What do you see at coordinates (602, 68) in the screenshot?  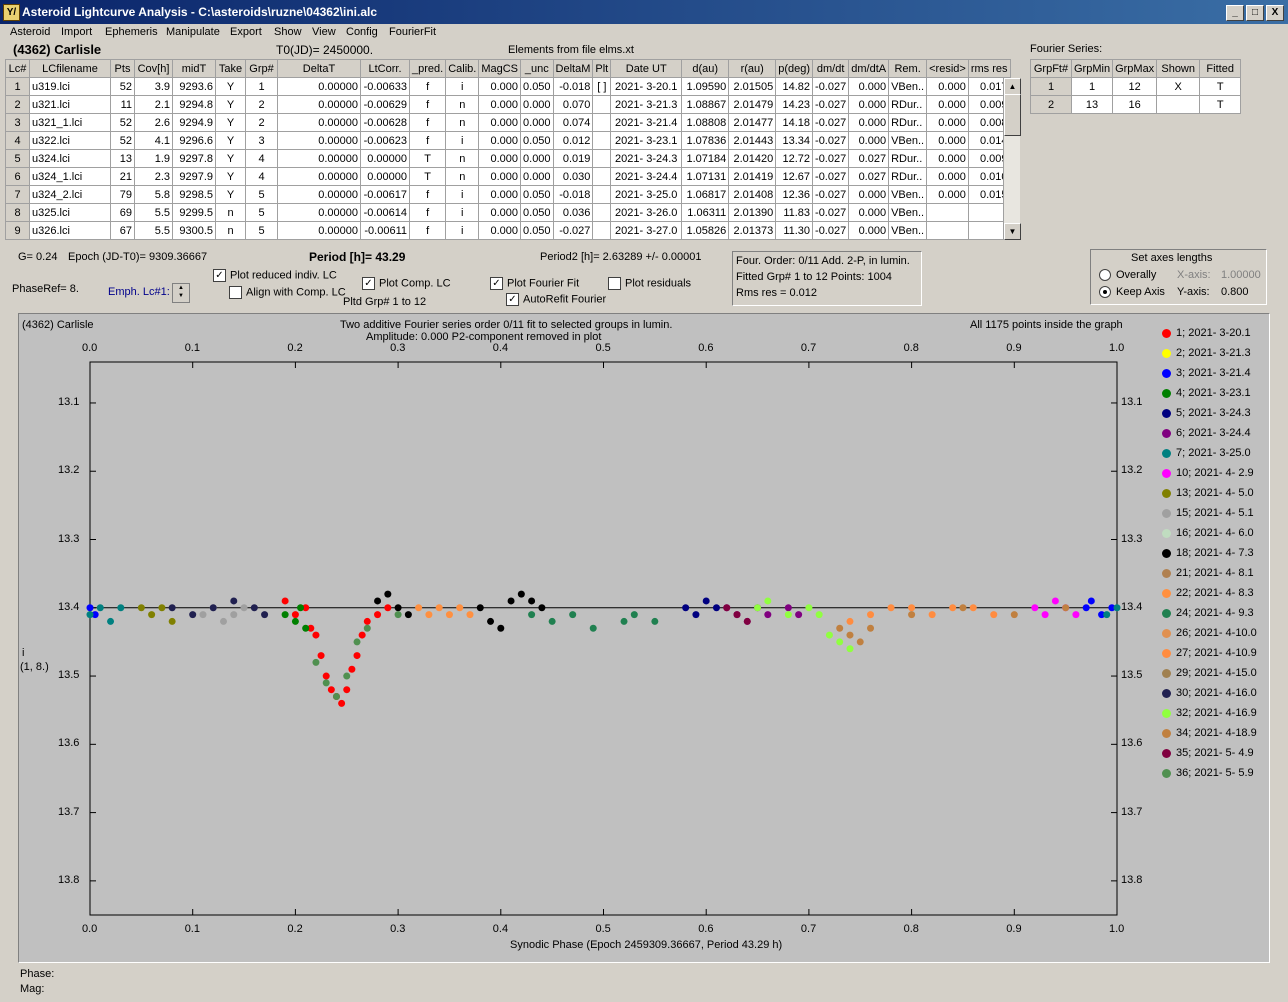 I see `col-header: Plt` at bounding box center [602, 68].